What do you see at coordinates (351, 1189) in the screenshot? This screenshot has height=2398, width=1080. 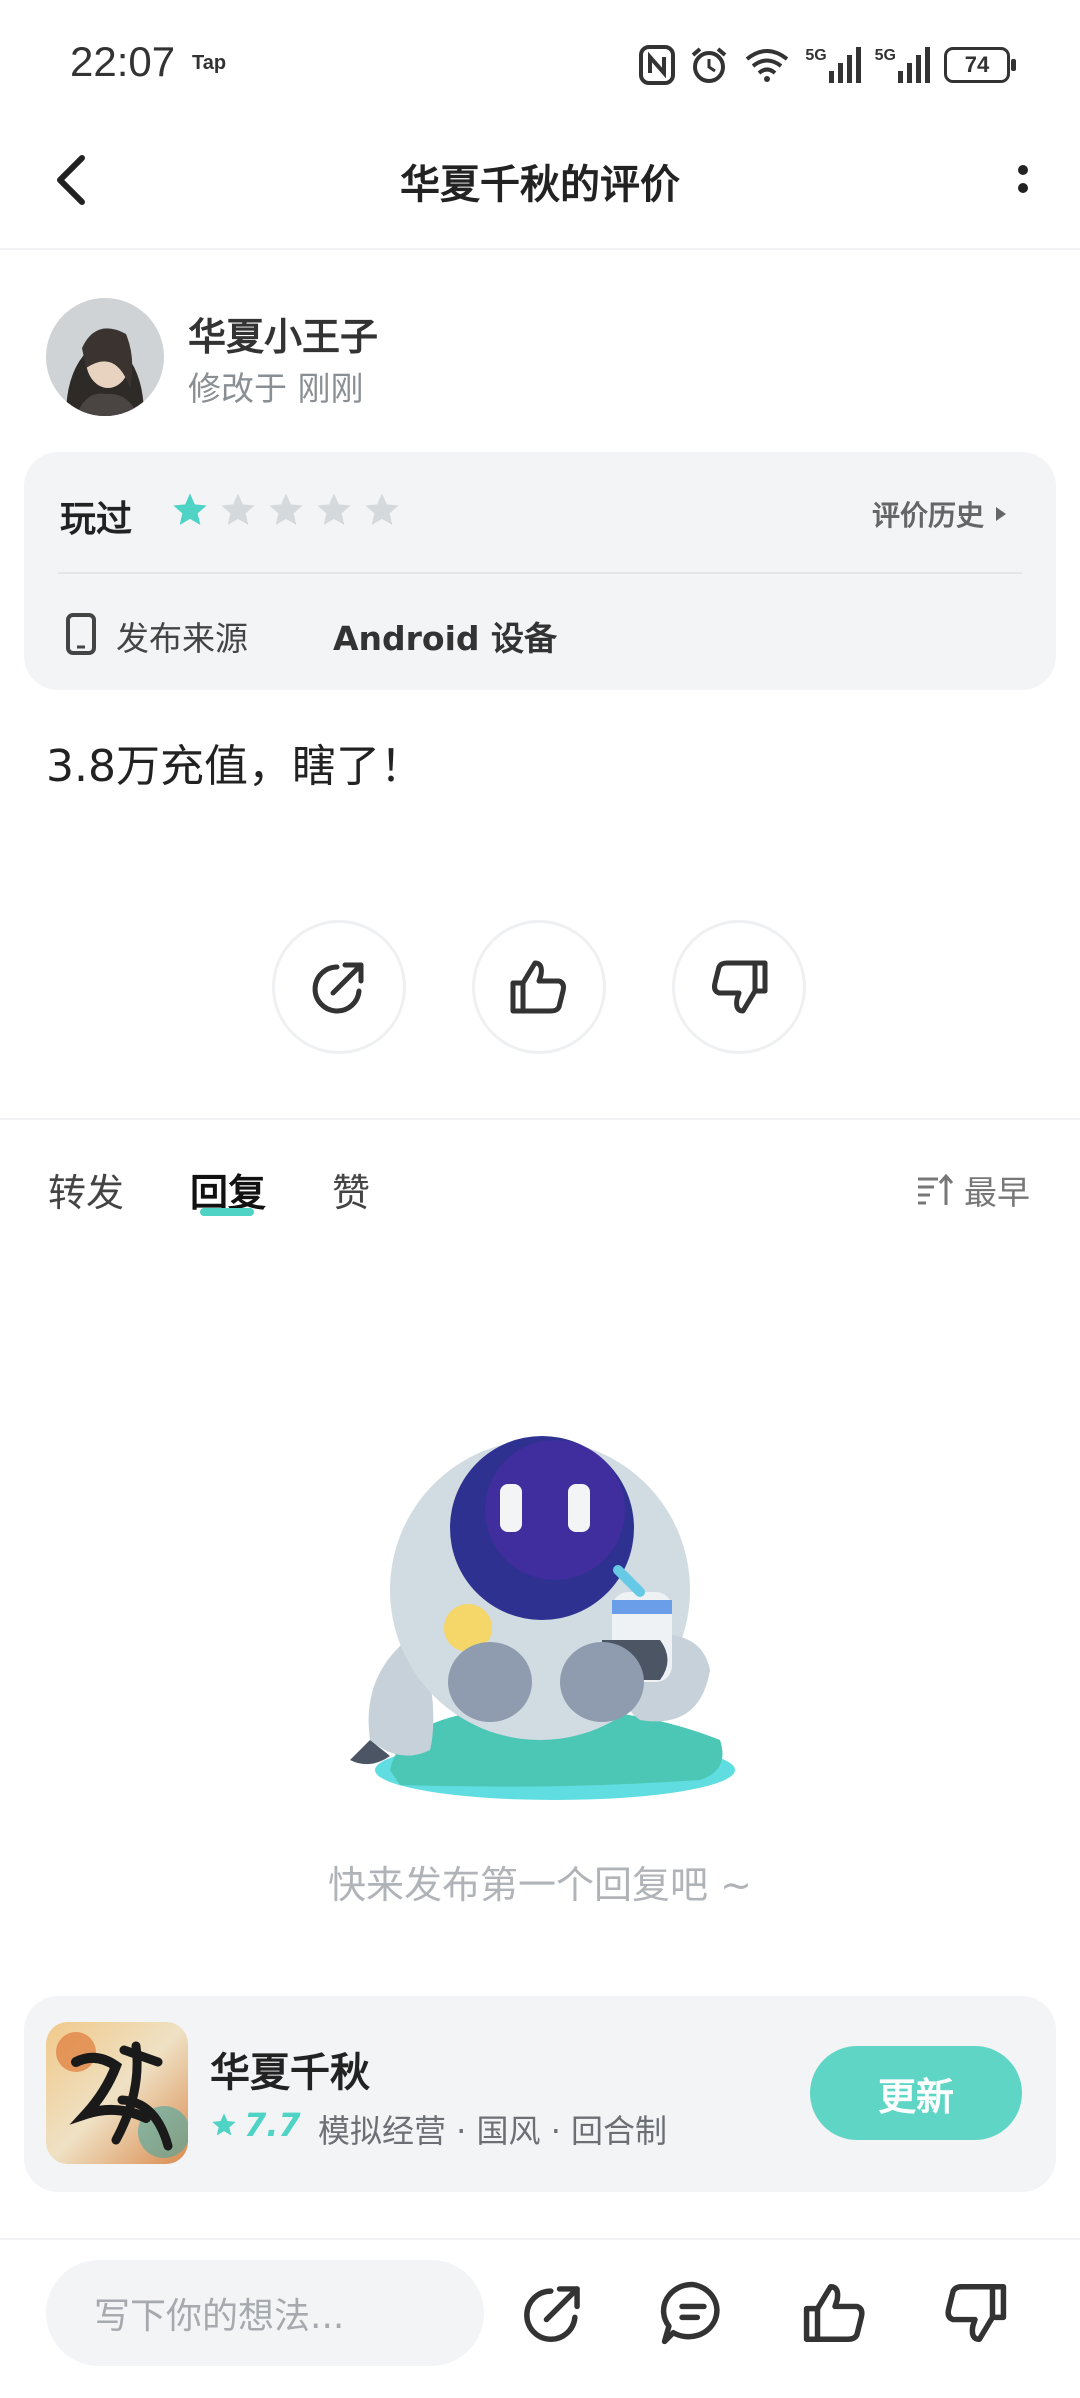 I see `tab-likes: 赞` at bounding box center [351, 1189].